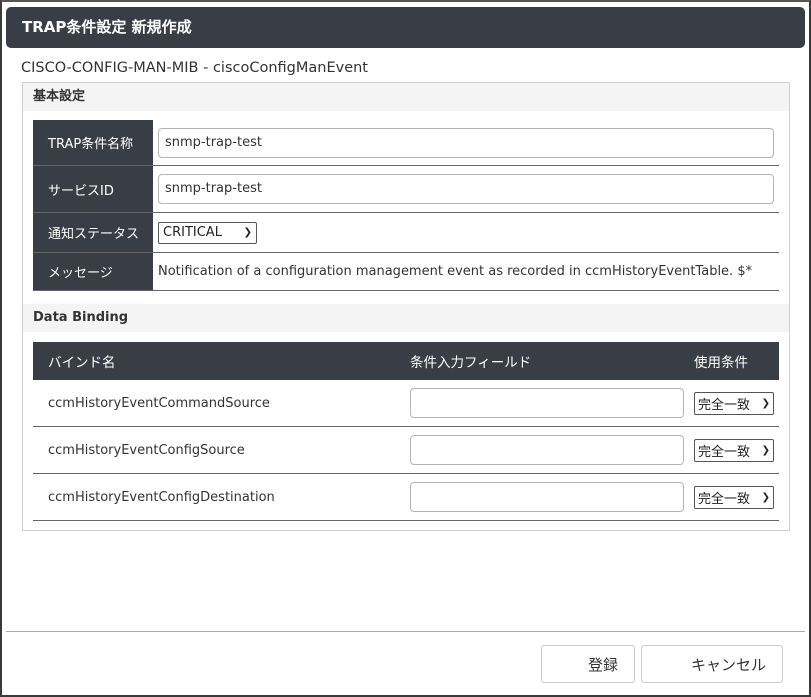  What do you see at coordinates (588, 664) in the screenshot?
I see `register-button: 登録` at bounding box center [588, 664].